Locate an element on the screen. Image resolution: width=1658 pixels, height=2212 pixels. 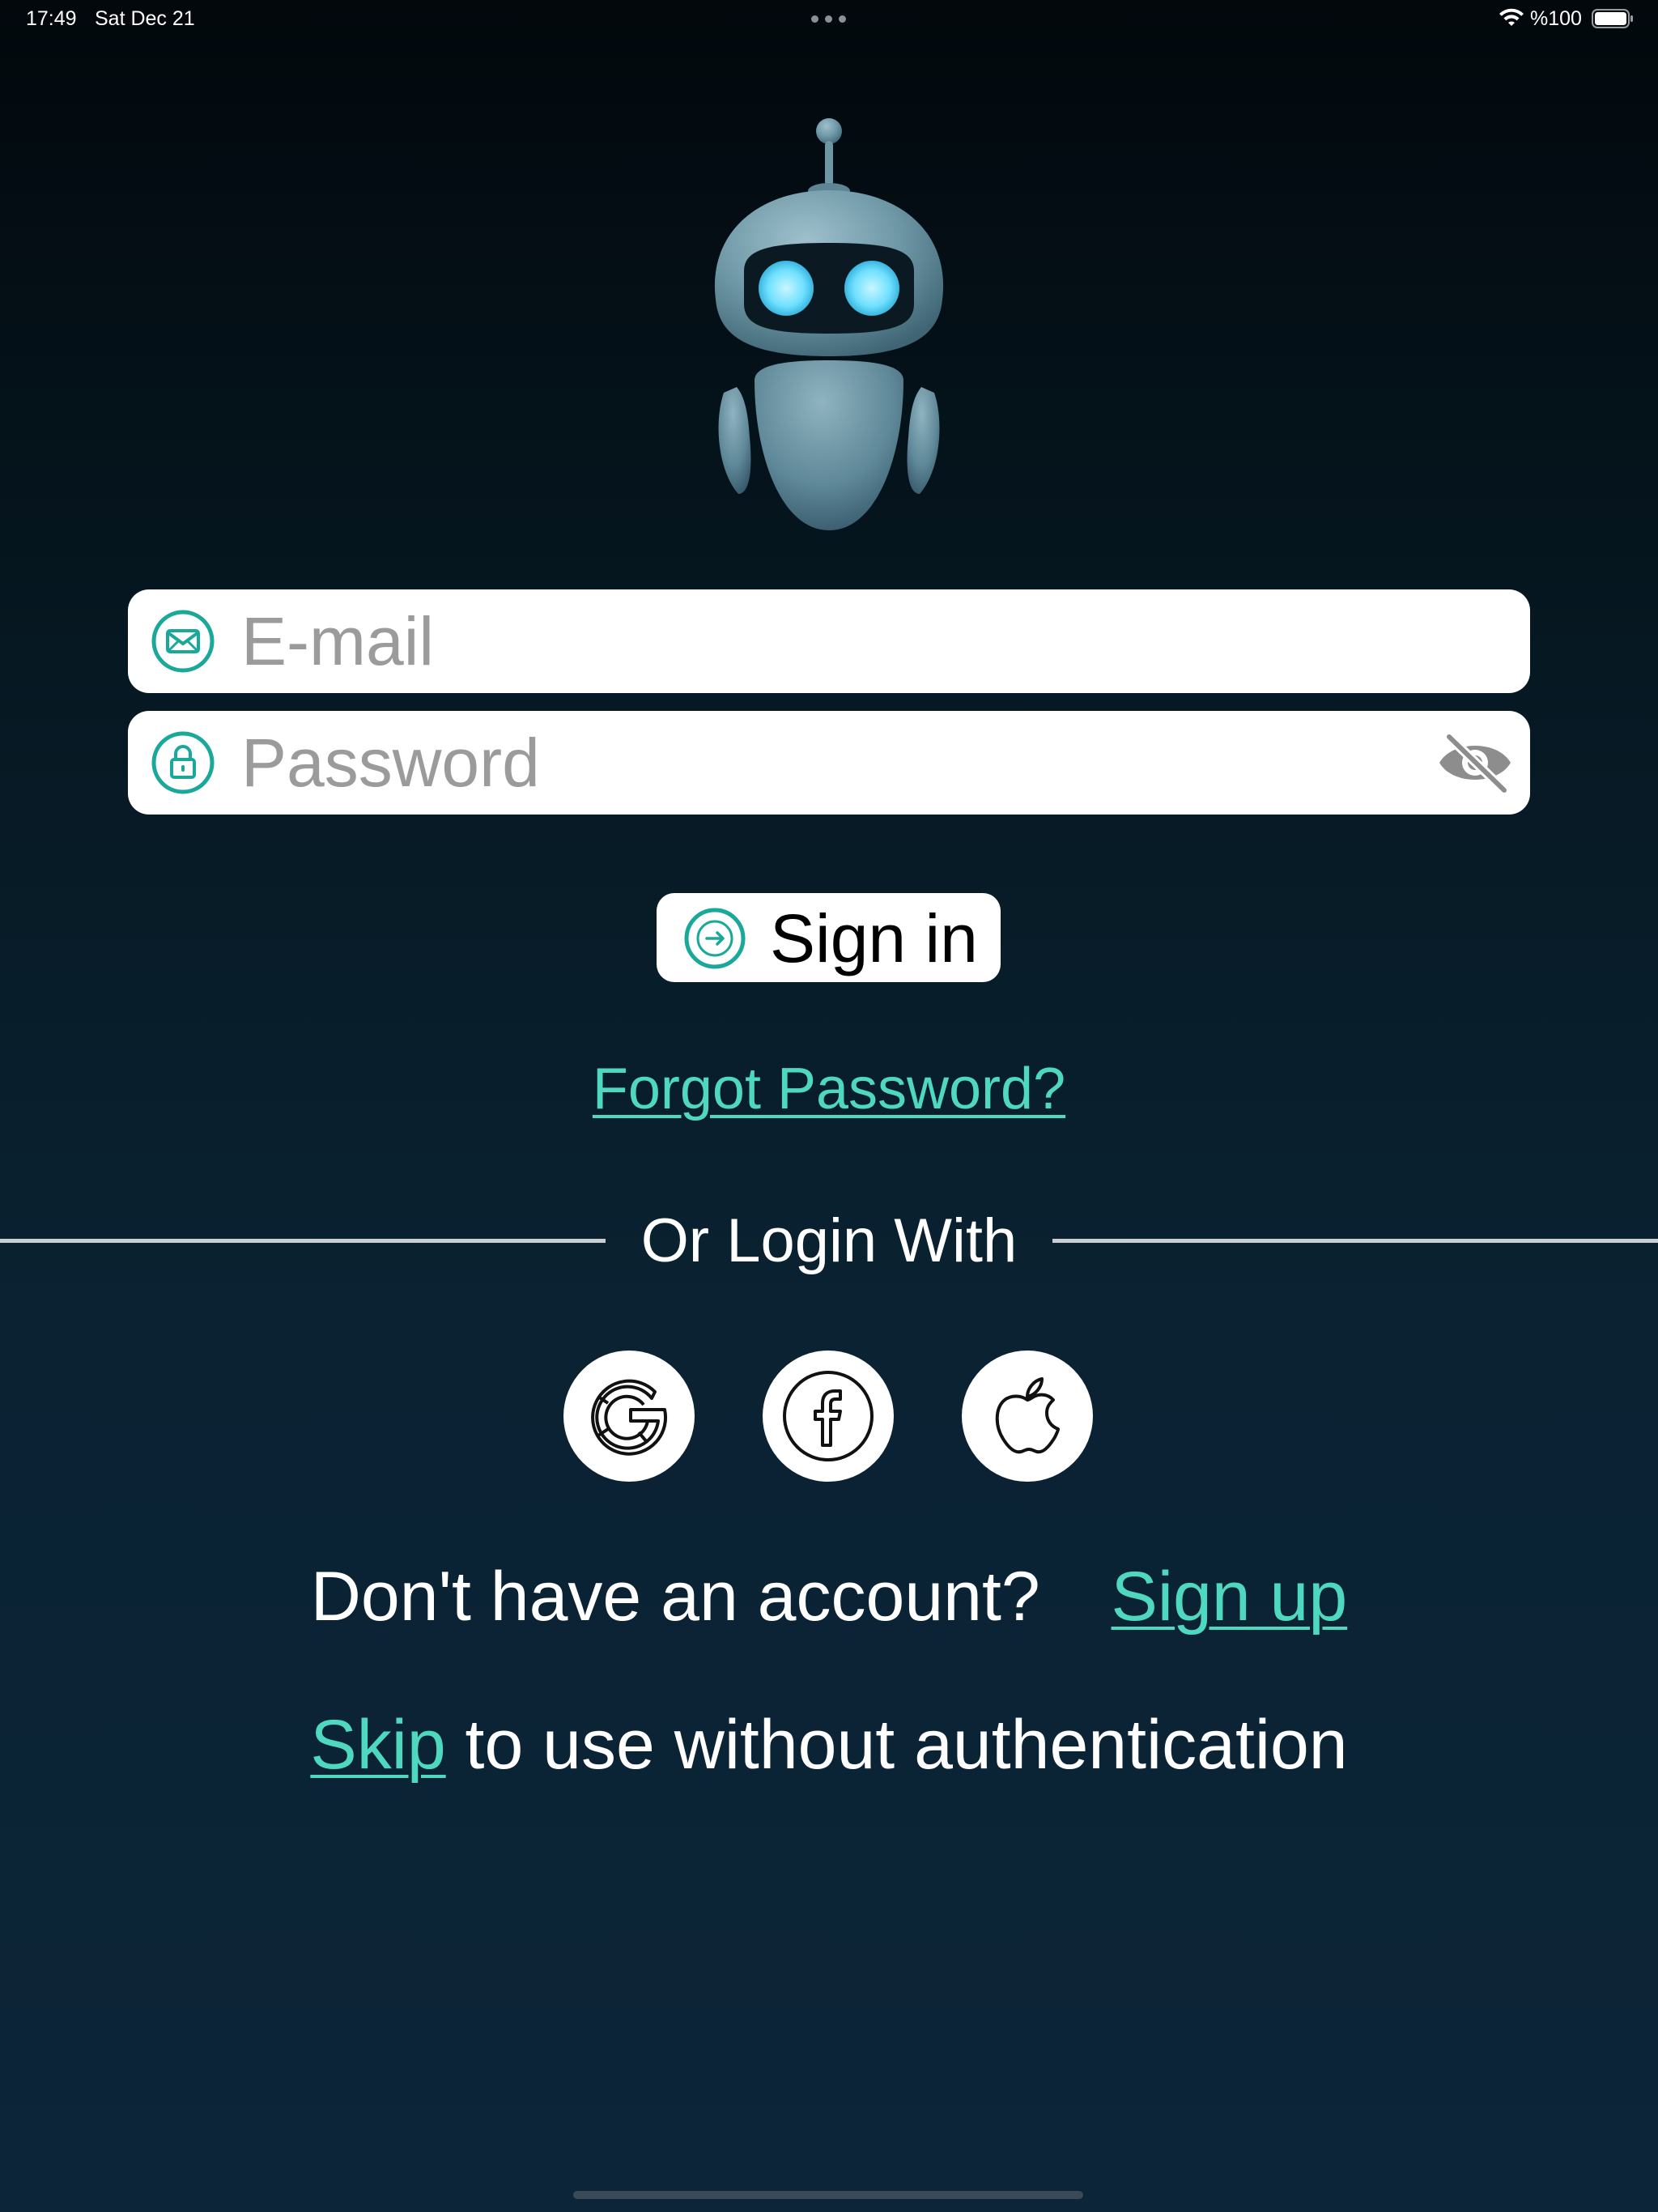
apple-login-button is located at coordinates (1027, 1416).